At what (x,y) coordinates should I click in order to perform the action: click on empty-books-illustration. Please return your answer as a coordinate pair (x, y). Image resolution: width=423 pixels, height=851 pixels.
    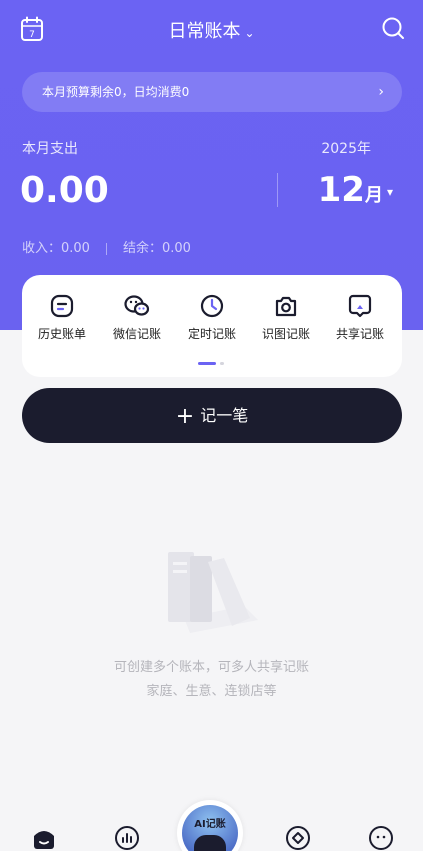
    Looking at the image, I should click on (213, 592).